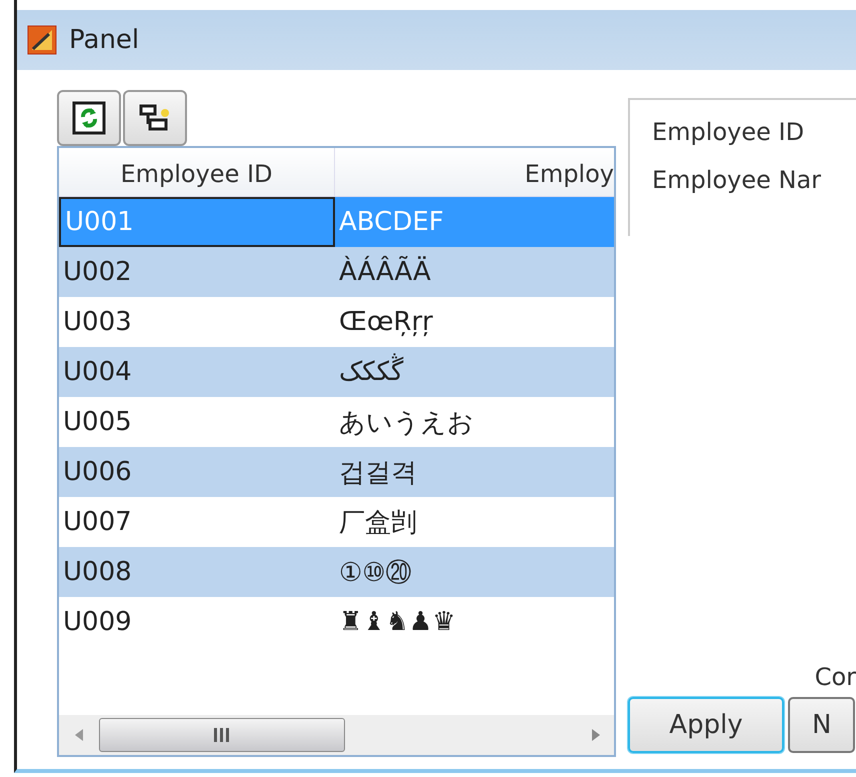 The width and height of the screenshot is (856, 777). I want to click on scroll-thumb, so click(222, 735).